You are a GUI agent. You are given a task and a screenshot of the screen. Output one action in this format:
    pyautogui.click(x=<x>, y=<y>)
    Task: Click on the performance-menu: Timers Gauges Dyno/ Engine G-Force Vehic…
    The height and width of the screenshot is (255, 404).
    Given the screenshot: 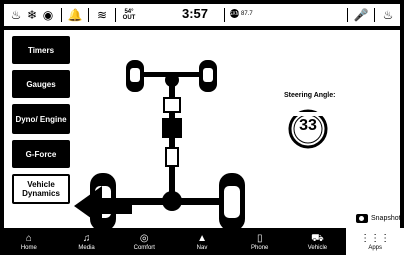 What is the action you would take?
    pyautogui.click(x=41, y=123)
    